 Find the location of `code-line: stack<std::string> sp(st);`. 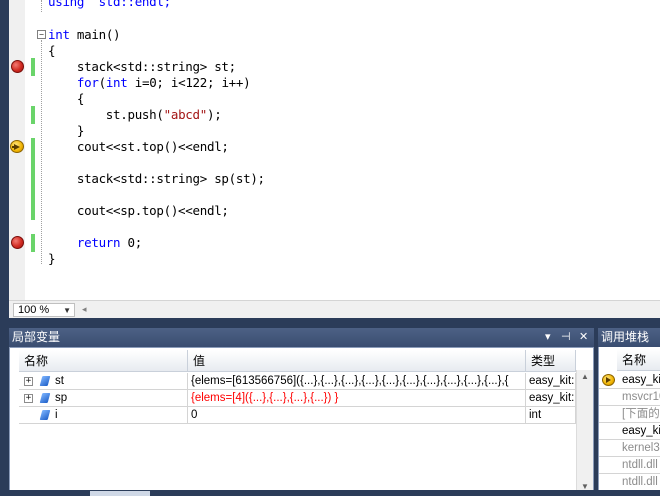

code-line: stack<std::string> sp(st); is located at coordinates (156, 179).